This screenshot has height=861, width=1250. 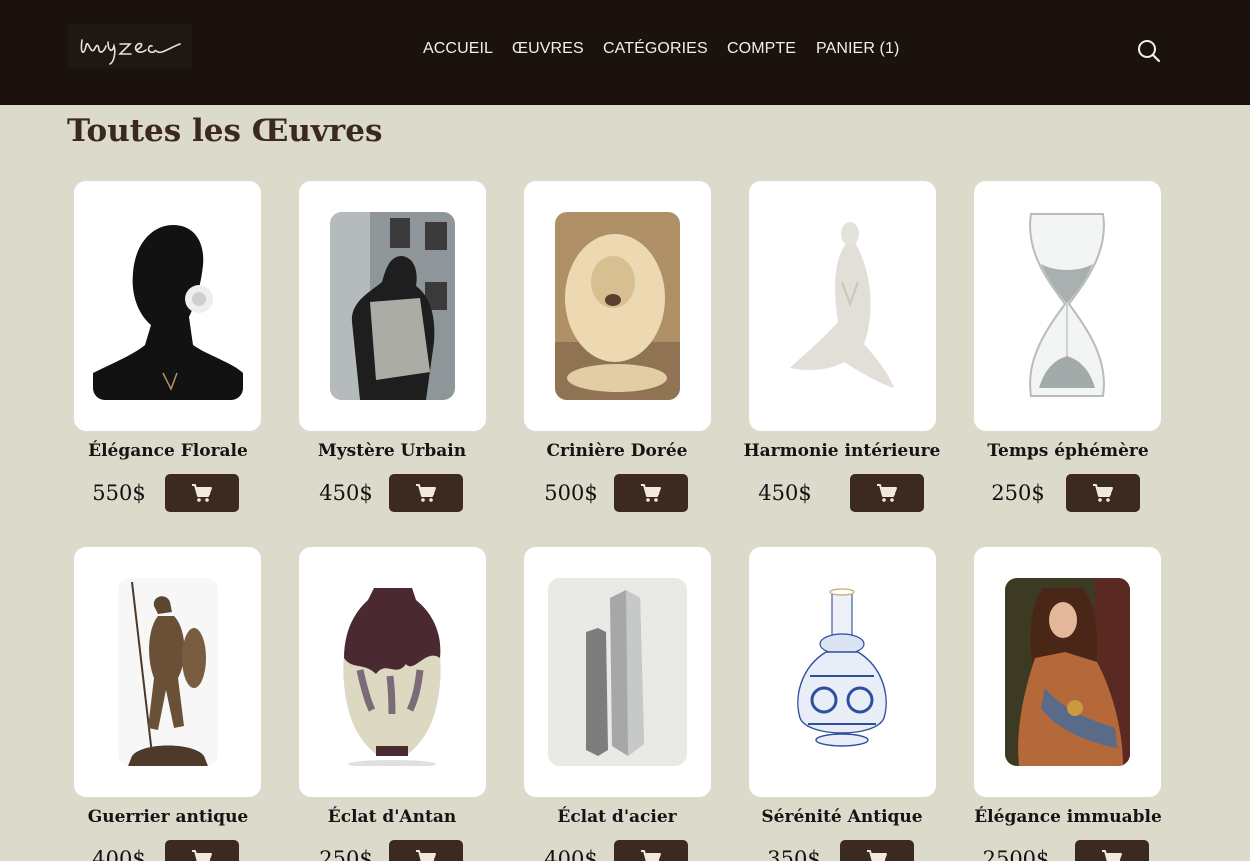 What do you see at coordinates (761, 50) in the screenshot?
I see `nav-compte: COMPTE` at bounding box center [761, 50].